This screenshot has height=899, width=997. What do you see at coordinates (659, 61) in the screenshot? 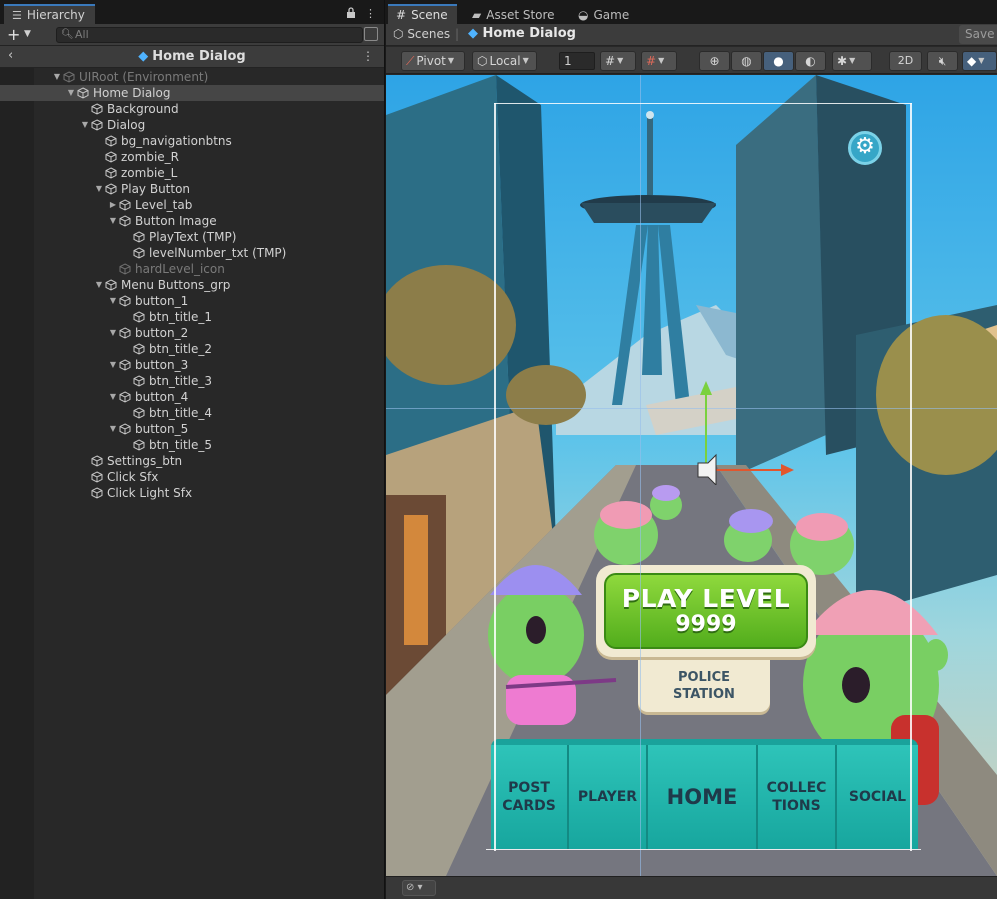
I see `grid-visibility-dropdown: # ▼` at bounding box center [659, 61].